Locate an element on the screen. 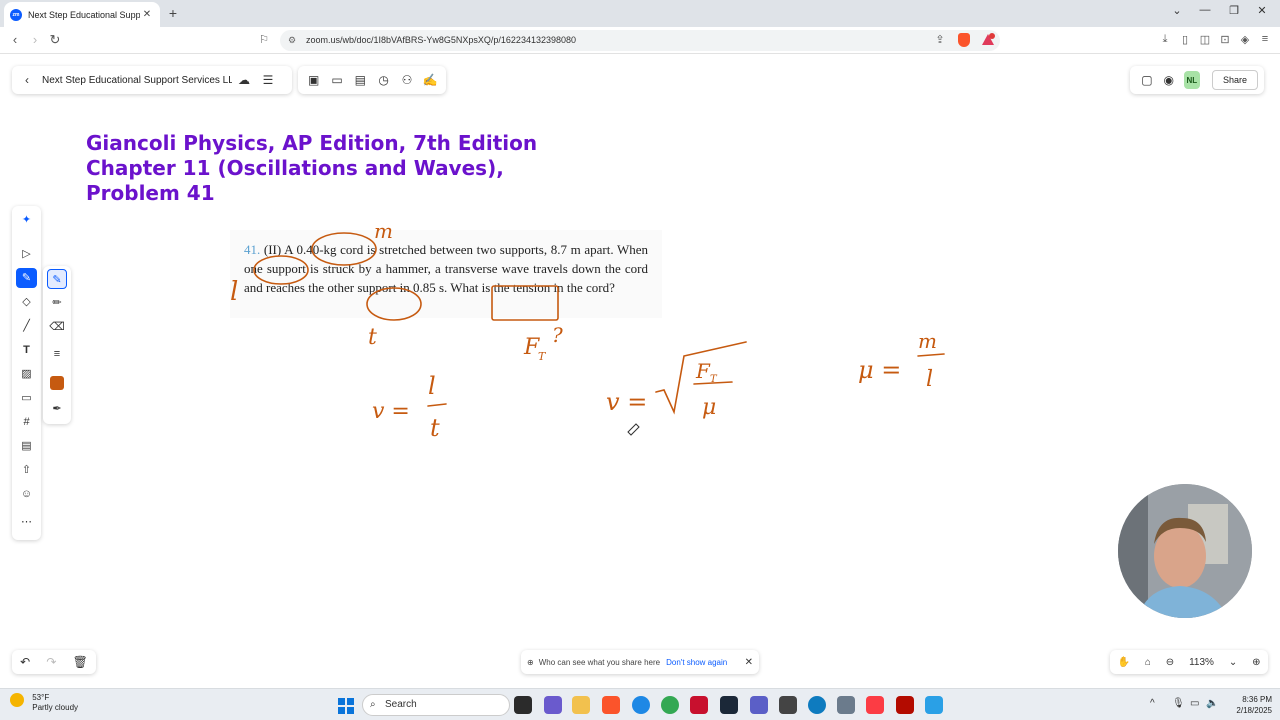 The image size is (1280, 720). table-tool-icon: ▤ is located at coordinates (26, 446).